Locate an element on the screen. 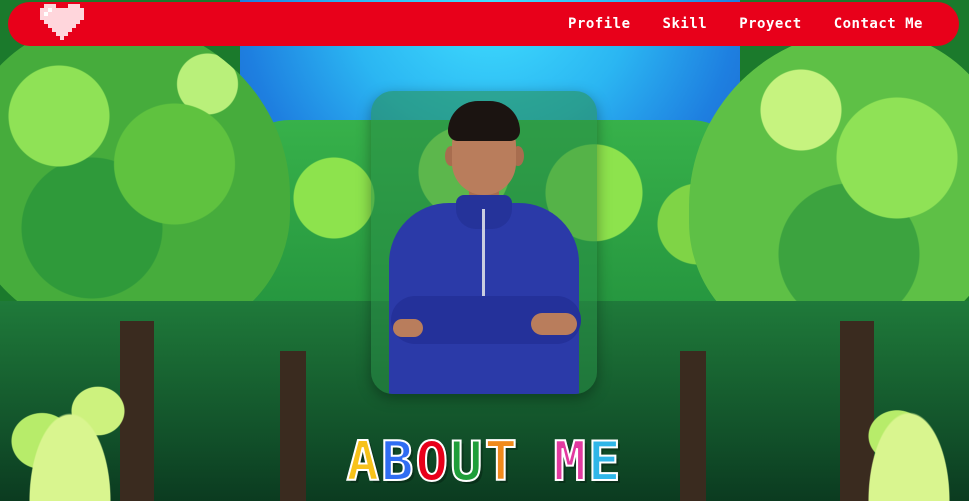 The width and height of the screenshot is (969, 501). profile-photo is located at coordinates (484, 242).